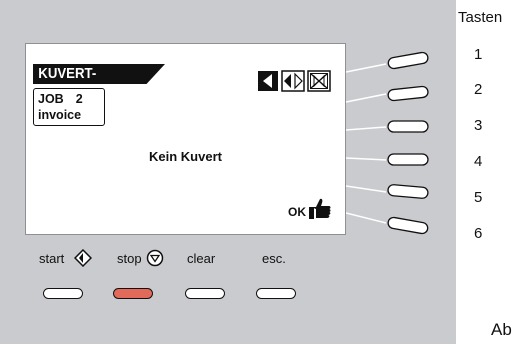  I want to click on legend-key-6: 6, so click(478, 233).